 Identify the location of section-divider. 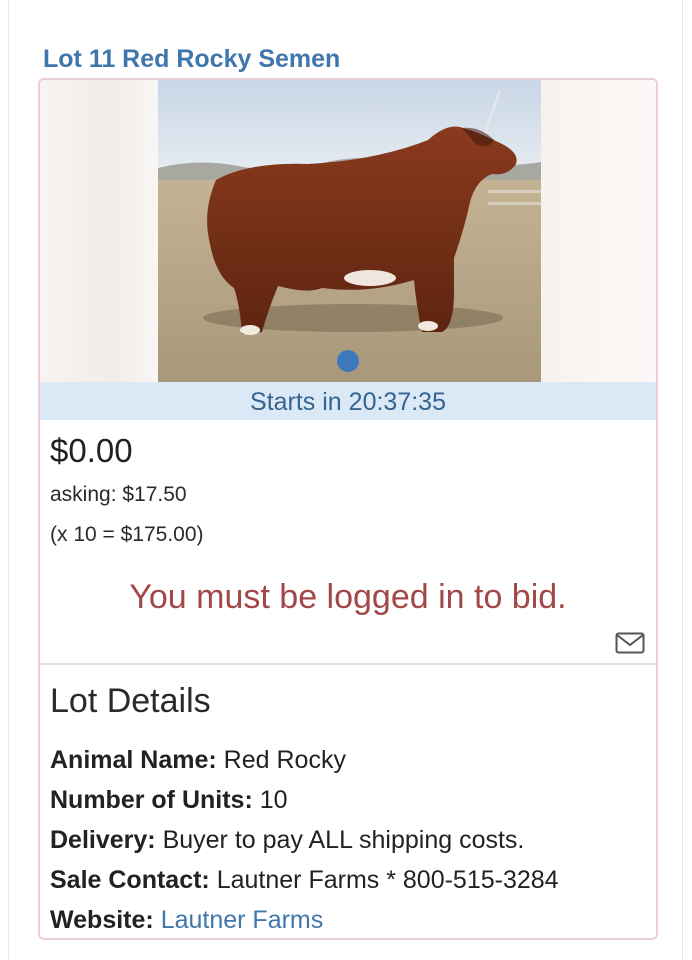
(348, 664).